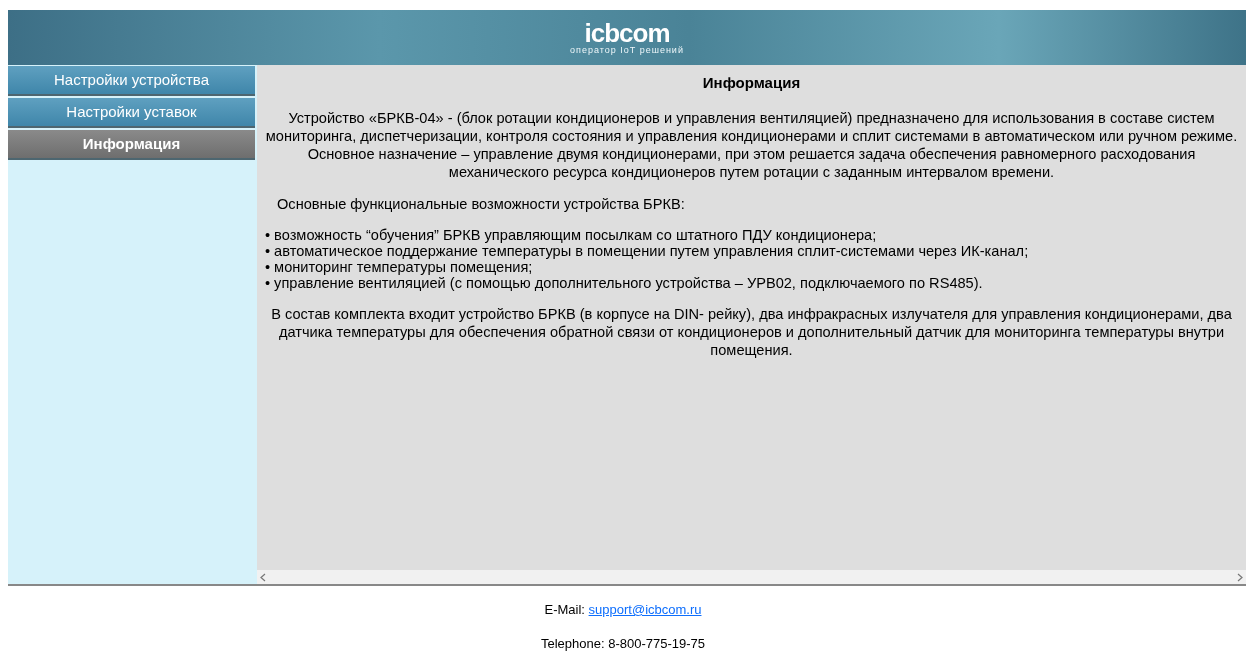 This screenshot has width=1246, height=659. Describe the element at coordinates (131, 81) in the screenshot. I see `sidebar-menu-item: Настройки устройства` at that location.